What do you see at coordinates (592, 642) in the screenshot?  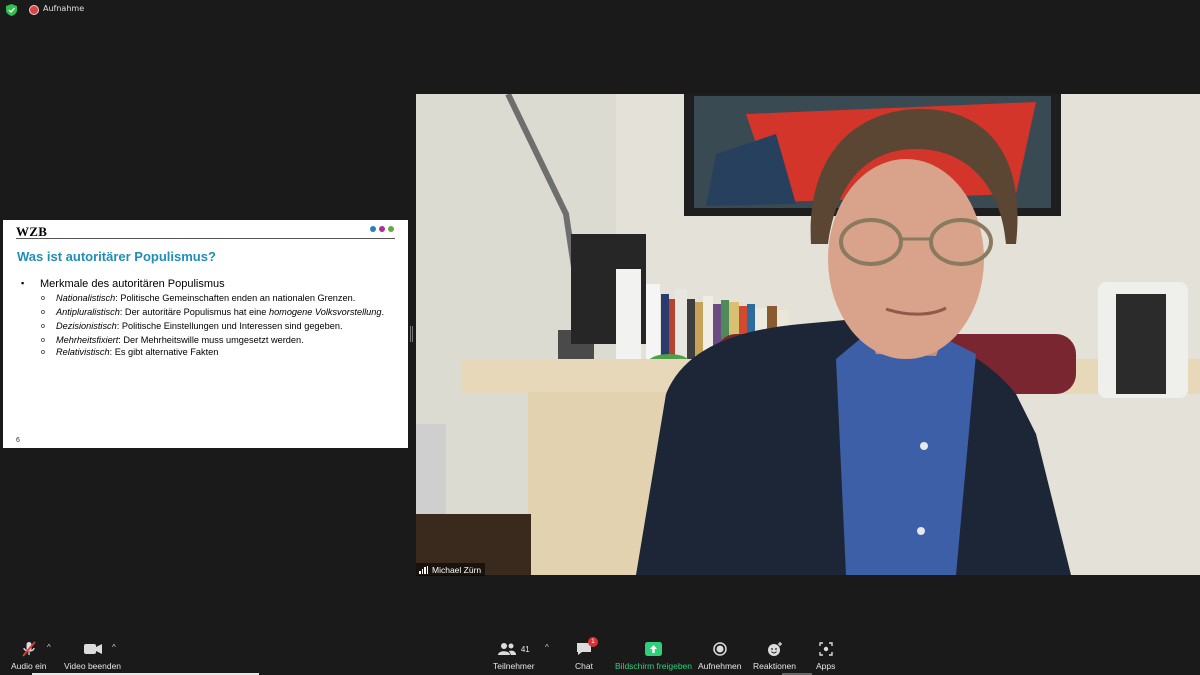 I see `chat-unread-badge: 1` at bounding box center [592, 642].